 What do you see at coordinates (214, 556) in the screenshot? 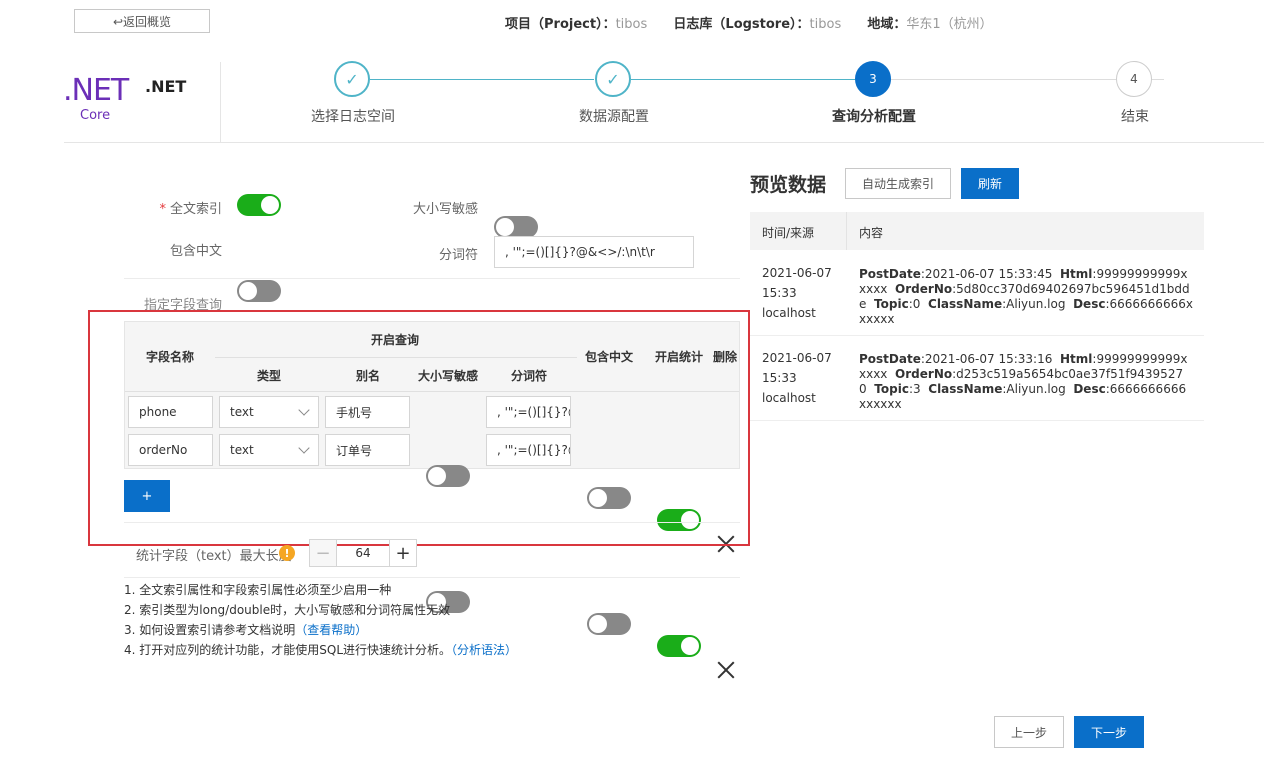
I see `stats-max-length-label: 统计字段（text）最大长度` at bounding box center [214, 556].